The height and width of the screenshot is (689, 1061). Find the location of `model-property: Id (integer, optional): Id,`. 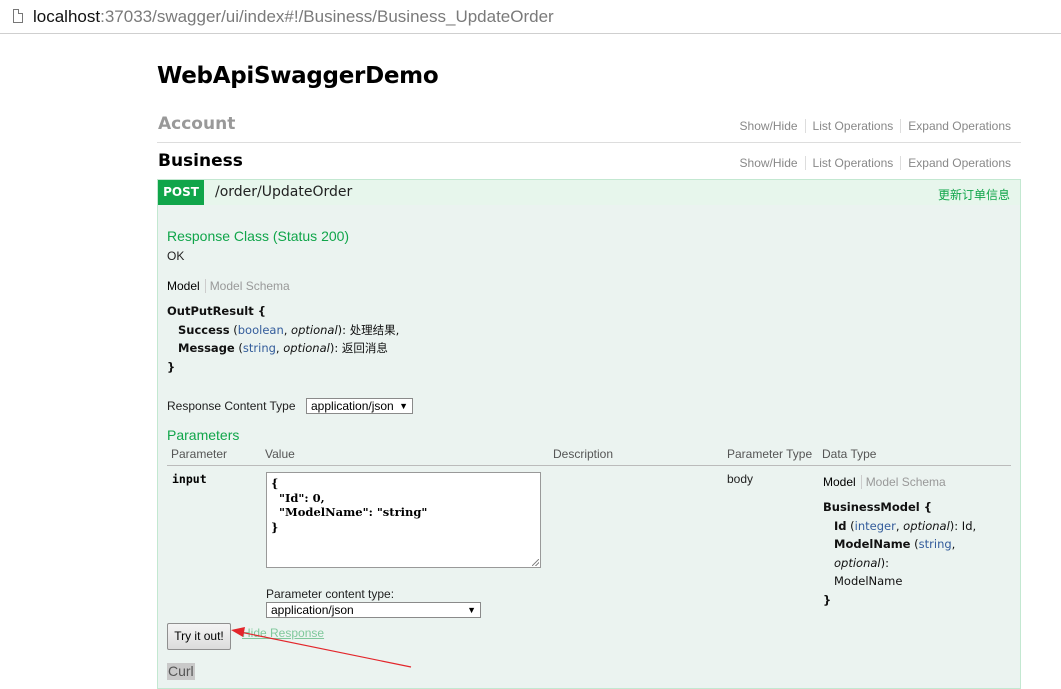

model-property: Id (integer, optional): Id, is located at coordinates (905, 525).